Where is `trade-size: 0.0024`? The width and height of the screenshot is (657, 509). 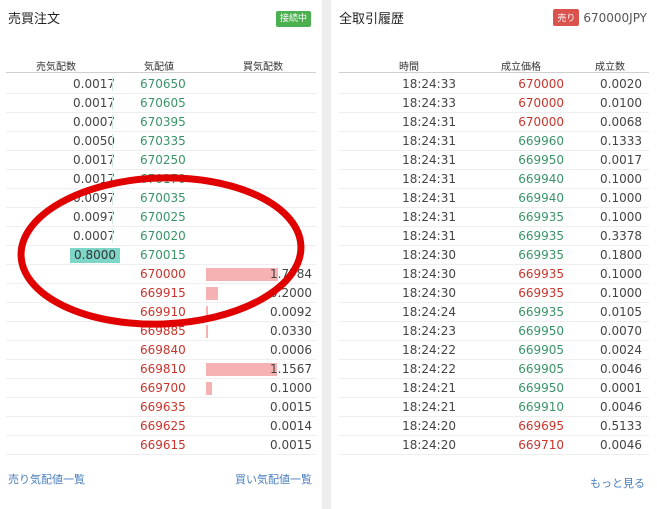 trade-size: 0.0024 is located at coordinates (621, 350).